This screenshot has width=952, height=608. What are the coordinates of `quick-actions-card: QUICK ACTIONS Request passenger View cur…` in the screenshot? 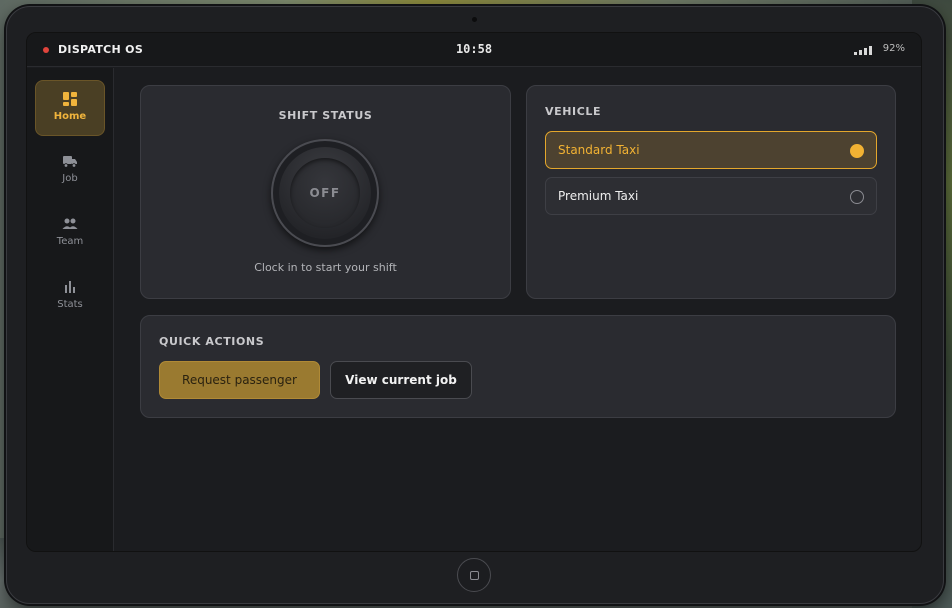 It's located at (518, 366).